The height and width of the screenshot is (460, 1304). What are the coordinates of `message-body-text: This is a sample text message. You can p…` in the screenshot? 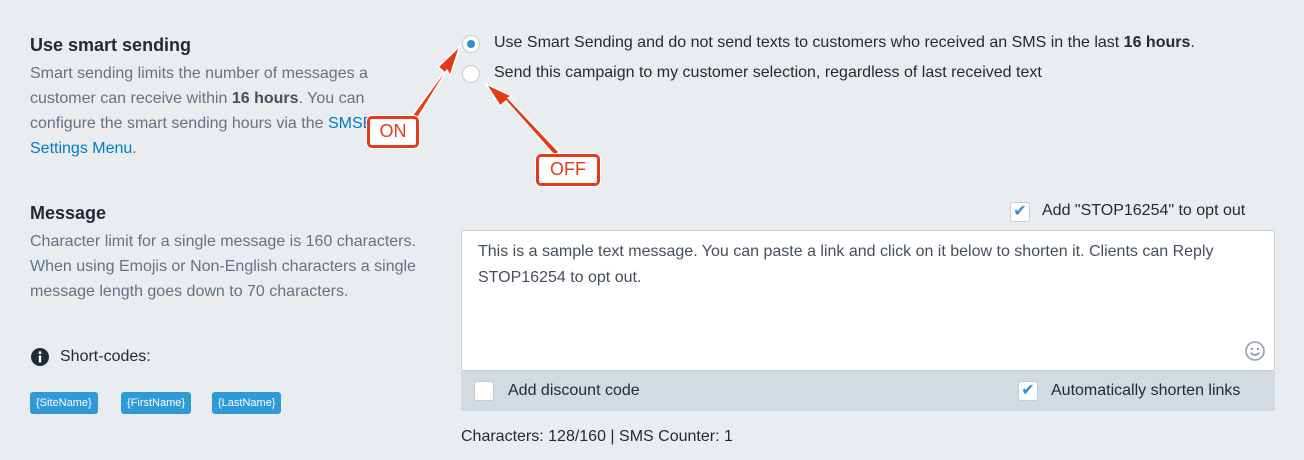 It's located at (846, 264).